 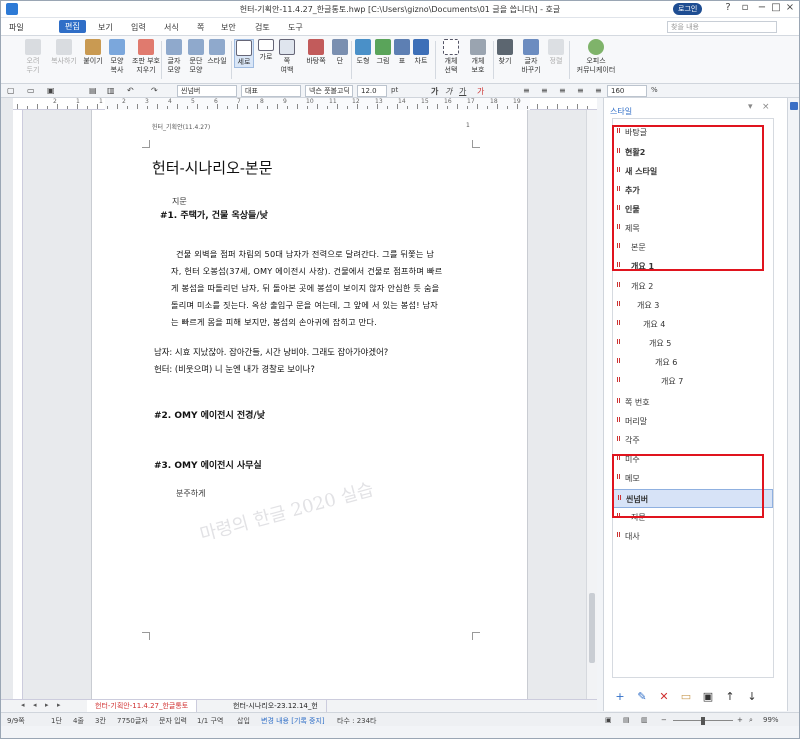 What do you see at coordinates (794, 106) in the screenshot?
I see `style-pane-tab-icon` at bounding box center [794, 106].